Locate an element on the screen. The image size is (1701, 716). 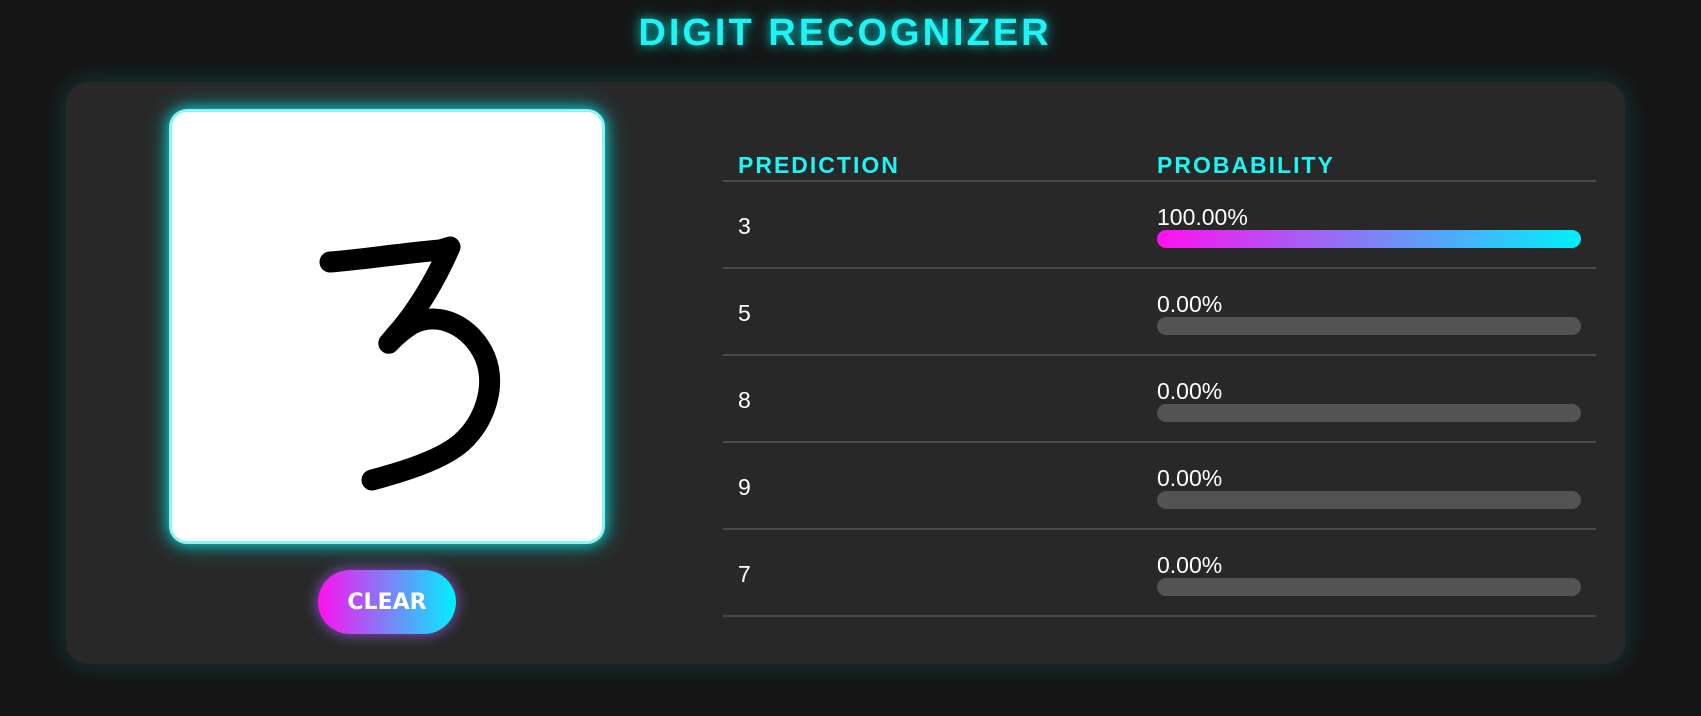
predicted-digit: 8 is located at coordinates (744, 400).